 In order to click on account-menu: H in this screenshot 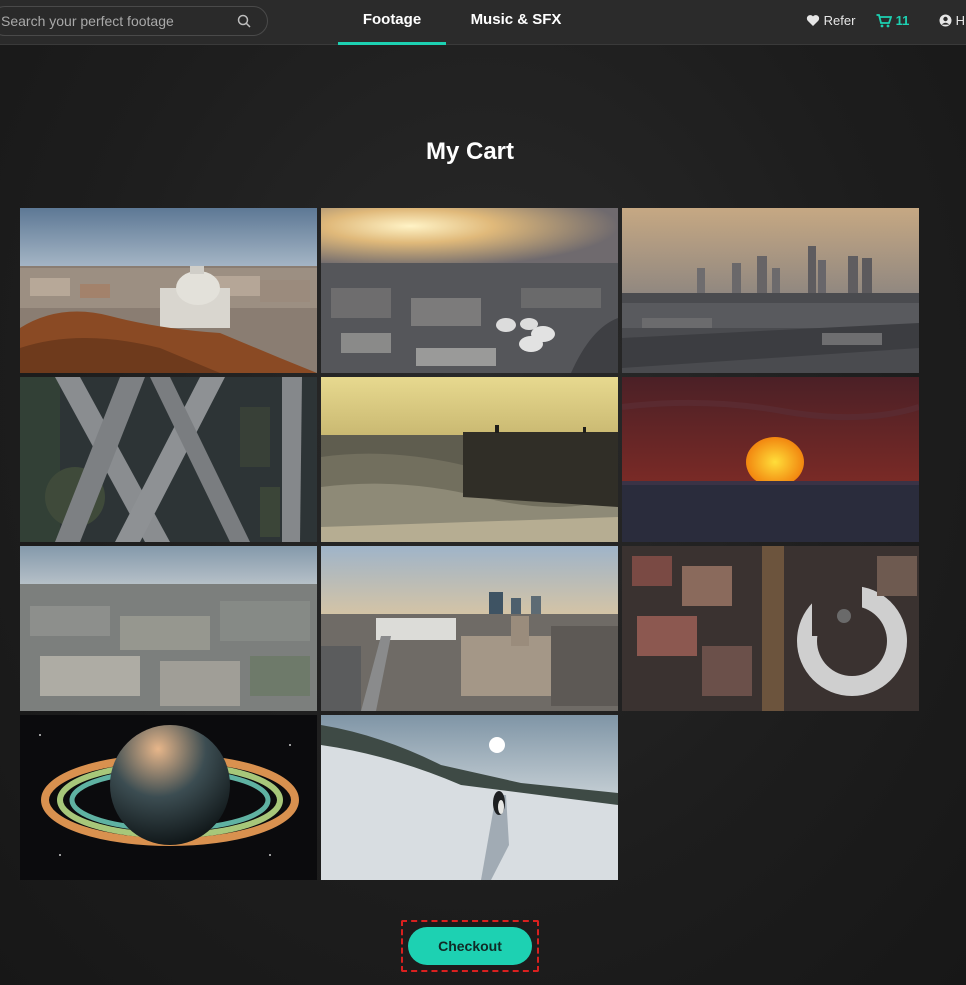, I will do `click(952, 22)`.